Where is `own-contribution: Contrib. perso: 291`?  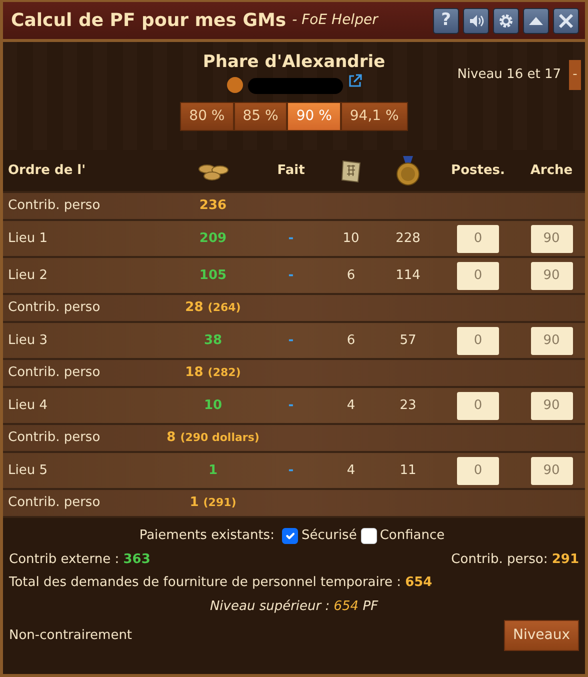 own-contribution: Contrib. perso: 291 is located at coordinates (515, 559).